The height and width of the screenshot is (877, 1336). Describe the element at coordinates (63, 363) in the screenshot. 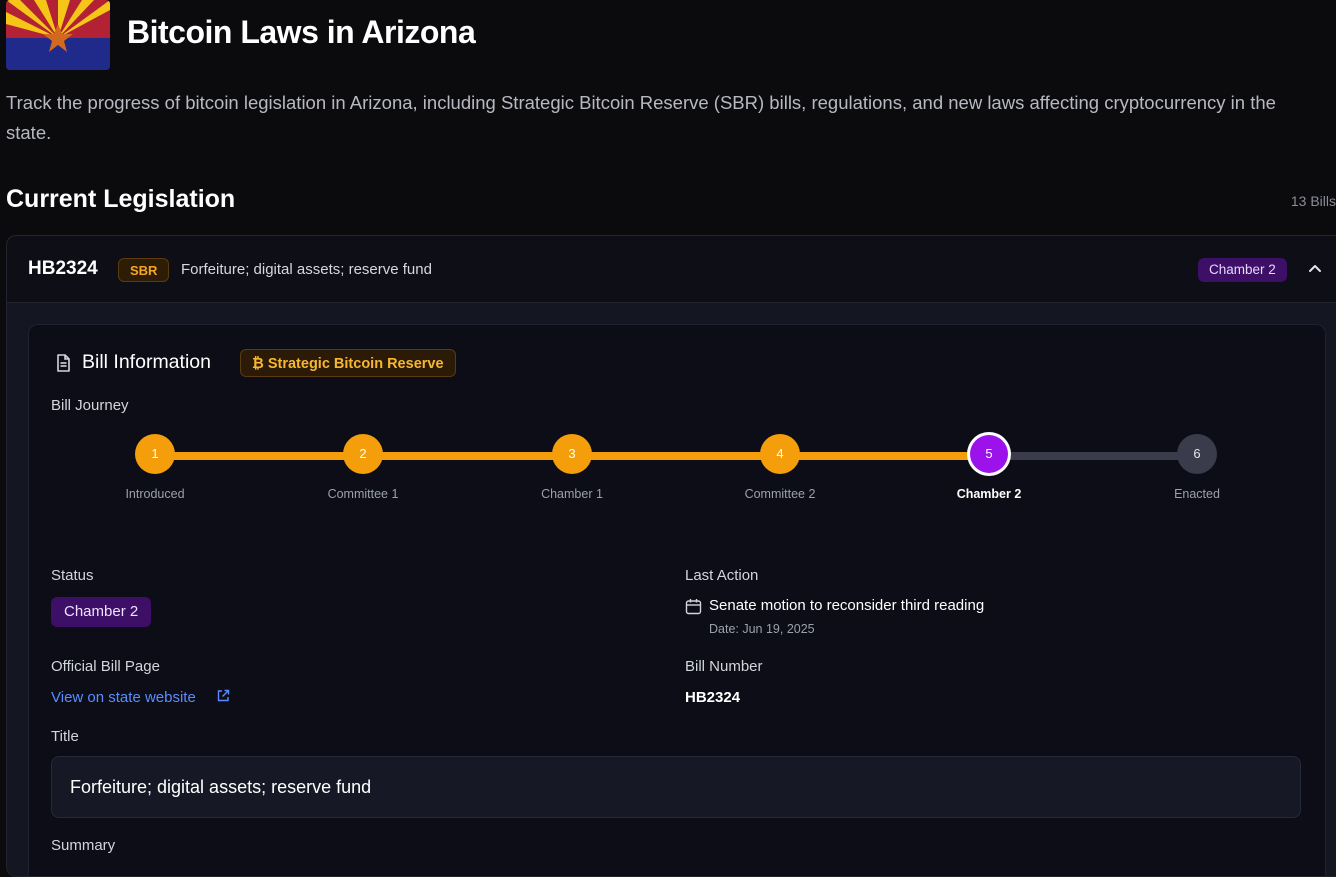

I see `document-icon` at that location.